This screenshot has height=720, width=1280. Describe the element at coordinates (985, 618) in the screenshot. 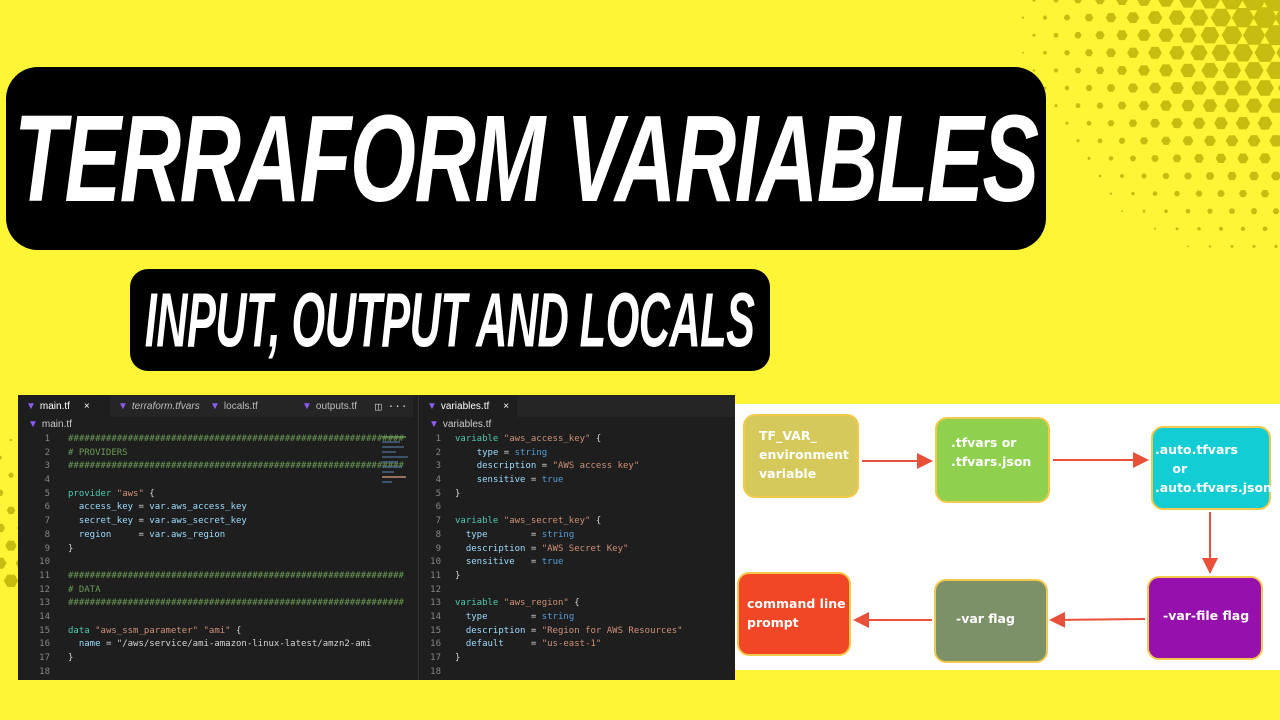

I see `node-label: -var flag` at that location.